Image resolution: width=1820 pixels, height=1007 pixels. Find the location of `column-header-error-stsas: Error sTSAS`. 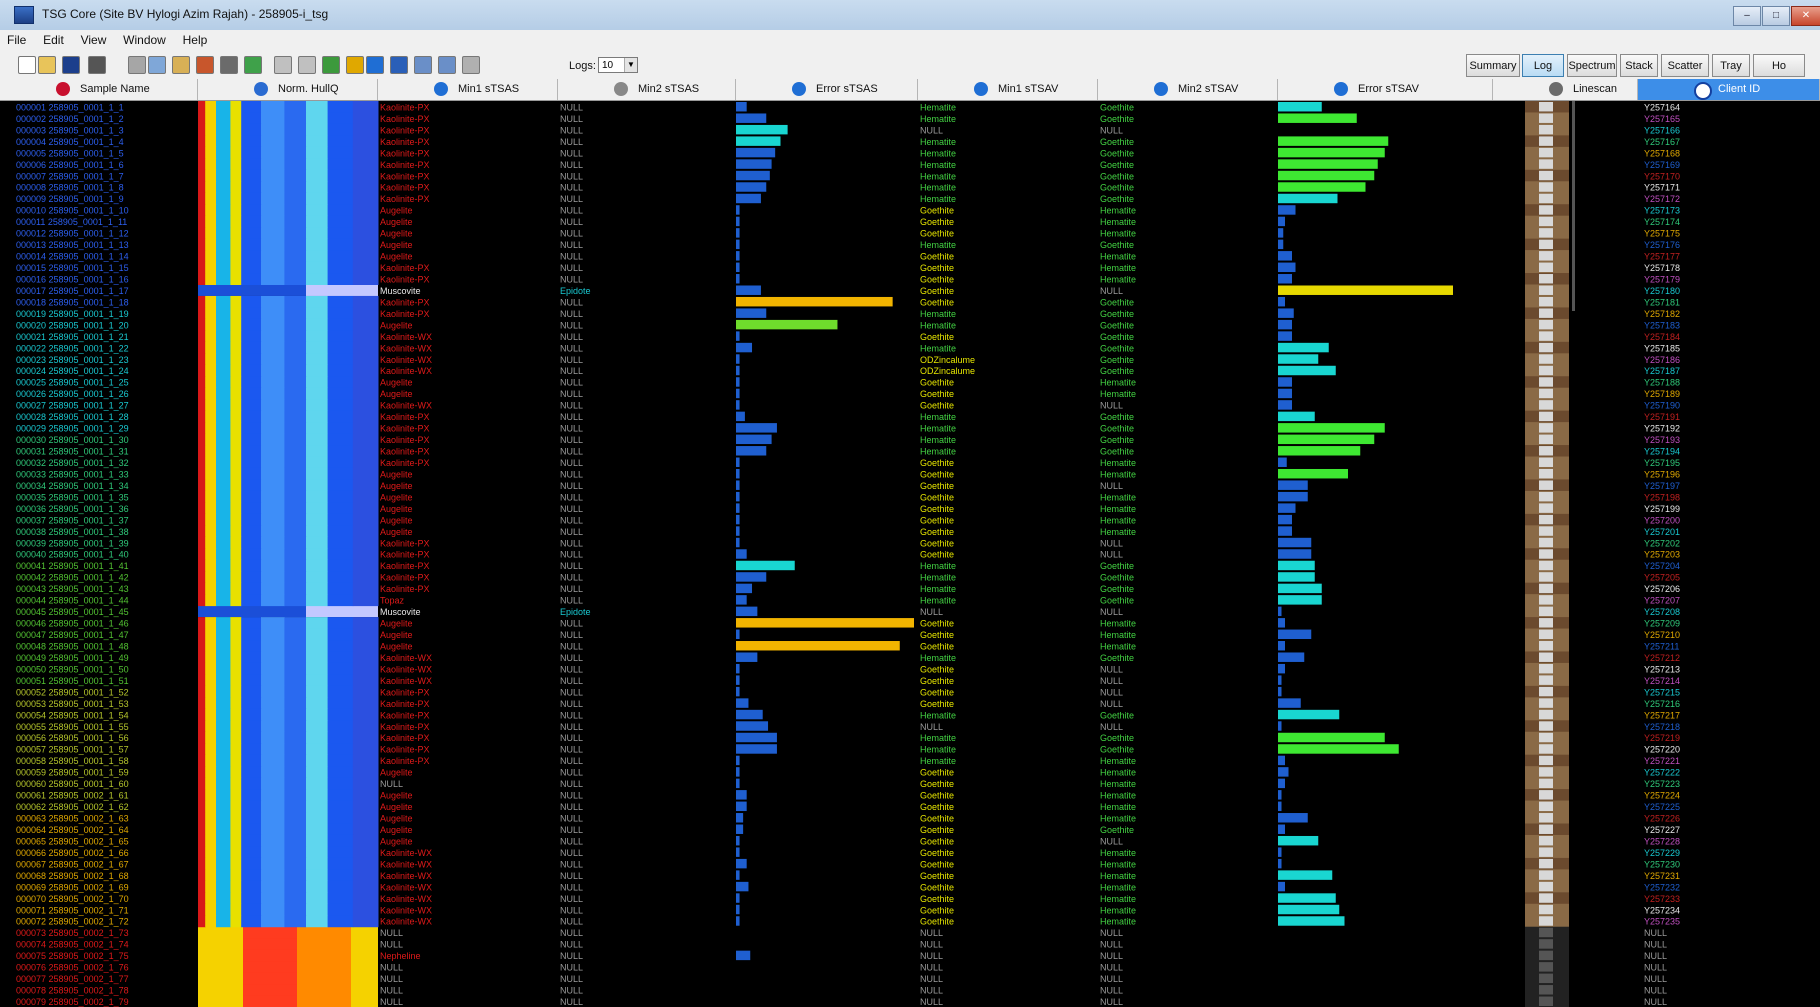

column-header-error-stsas: Error sTSAS is located at coordinates (827, 89).